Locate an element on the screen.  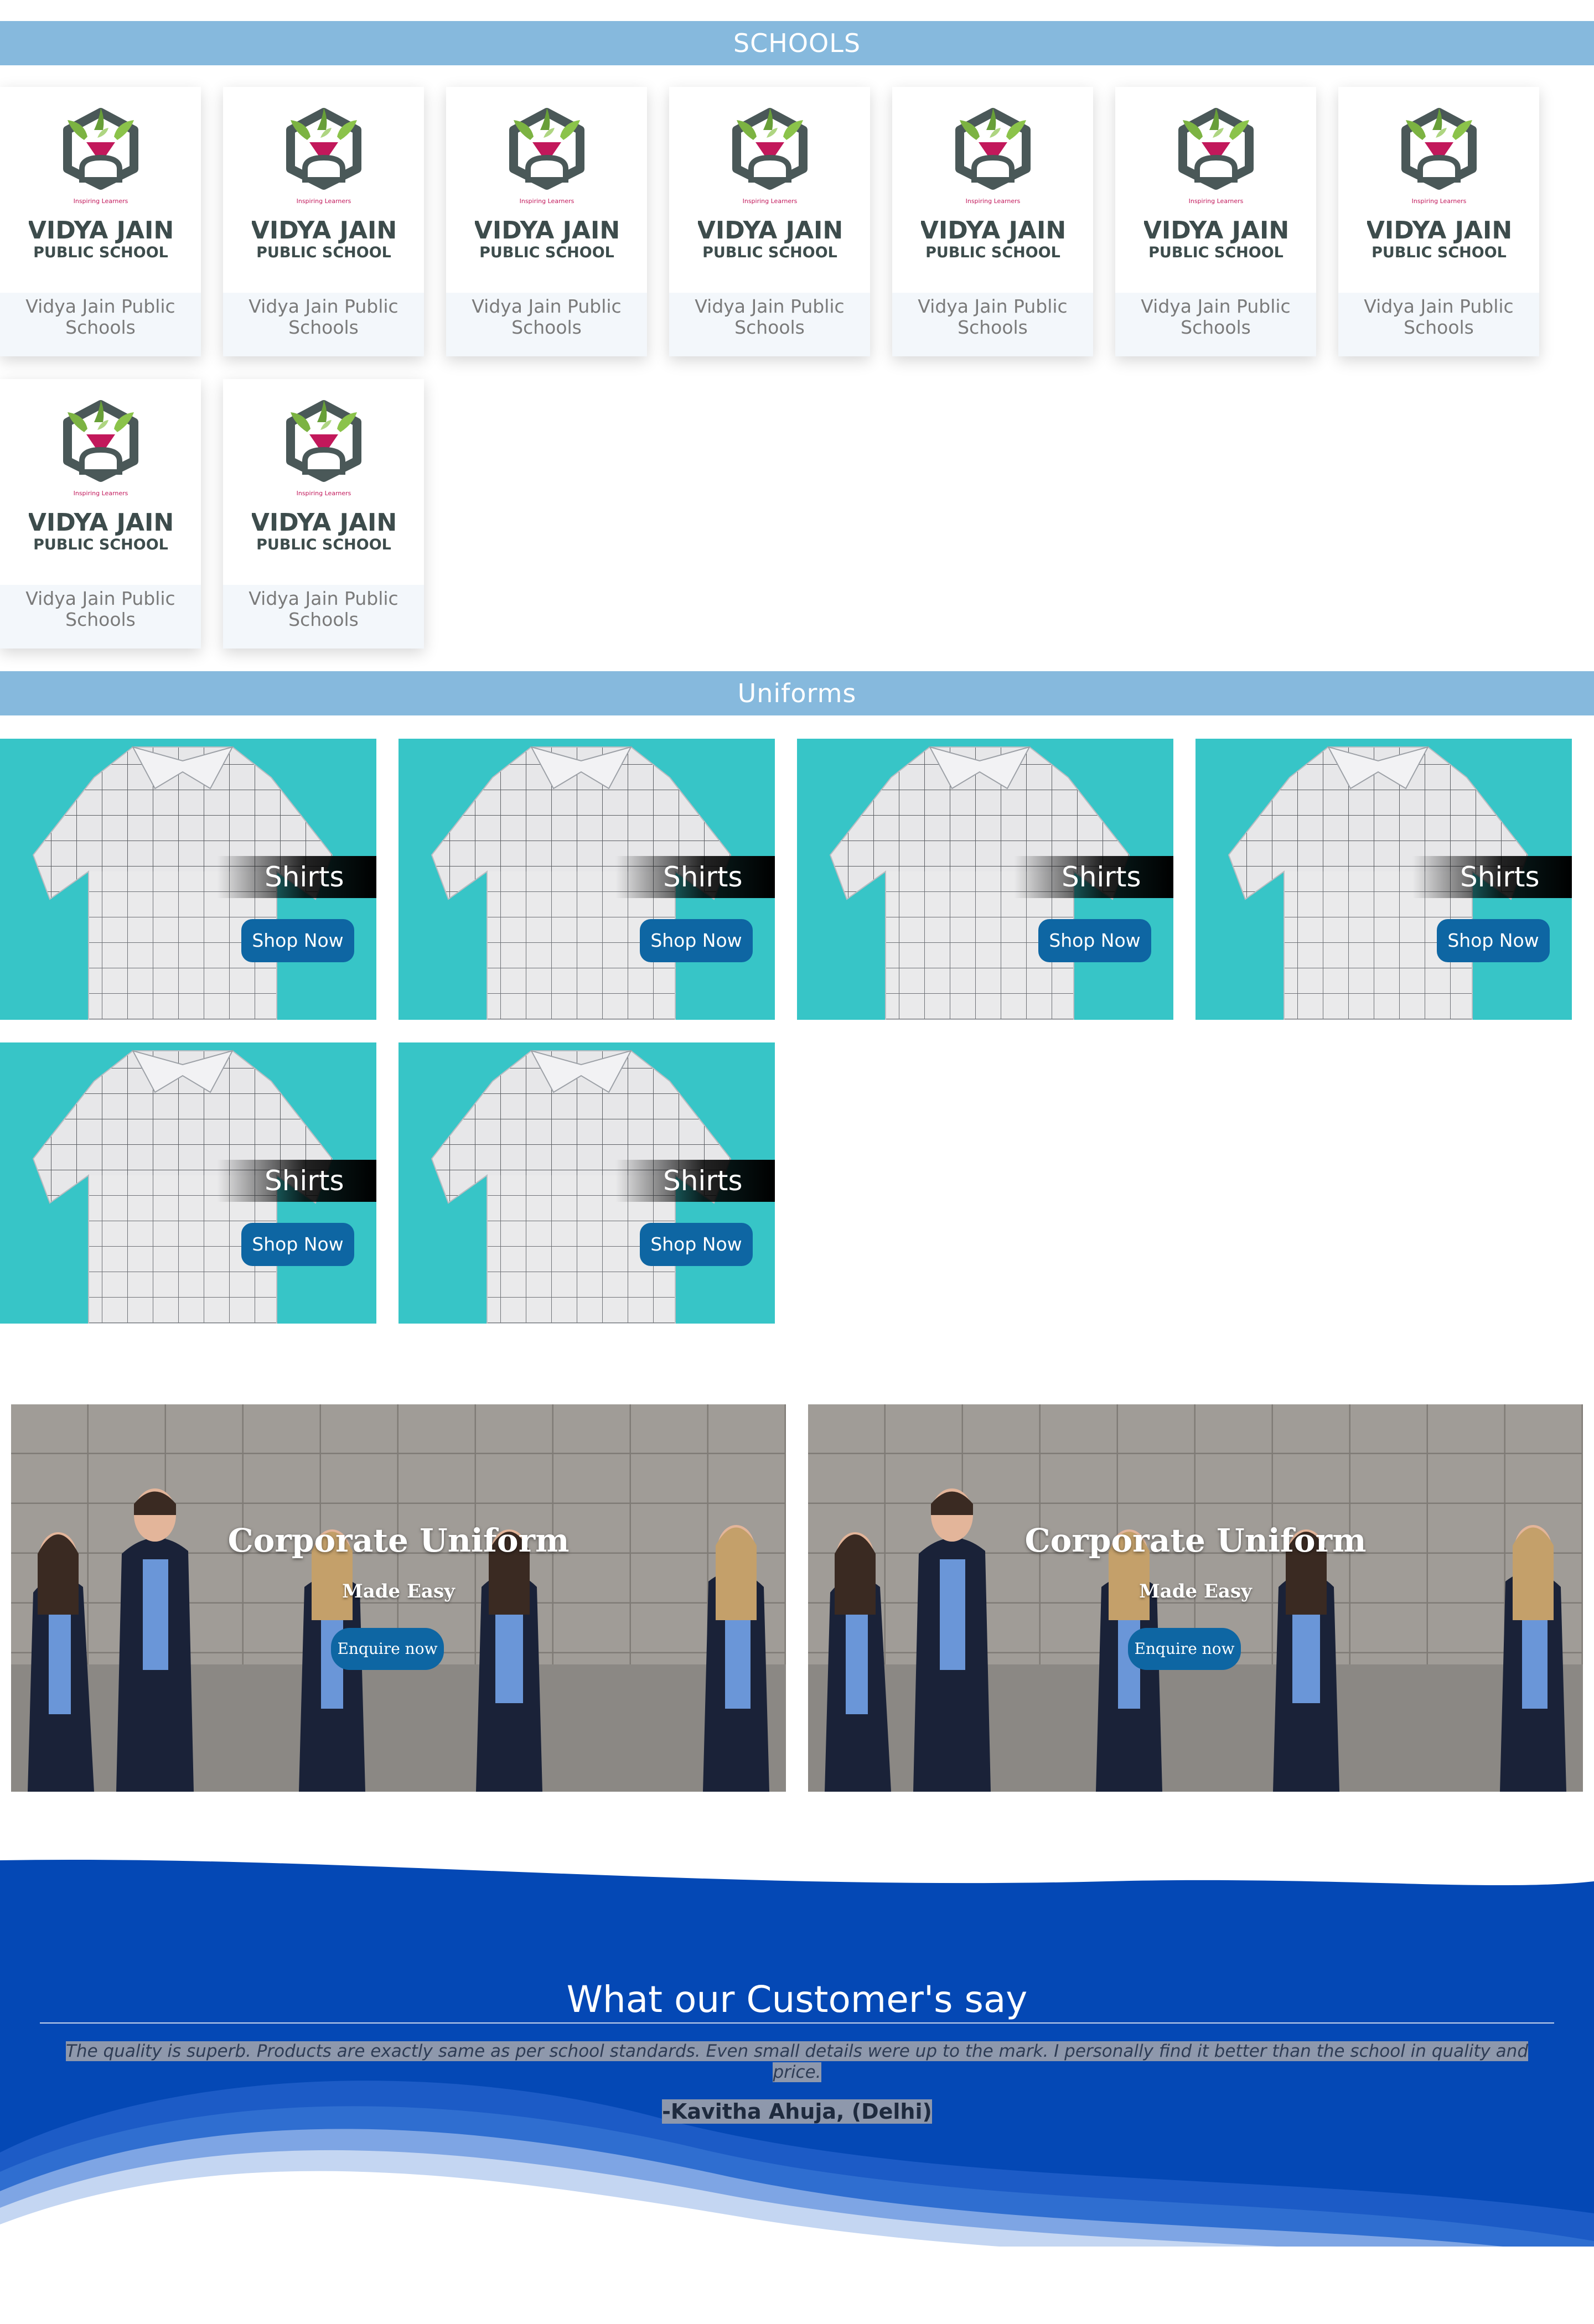
heading-divider is located at coordinates (797, 2023).